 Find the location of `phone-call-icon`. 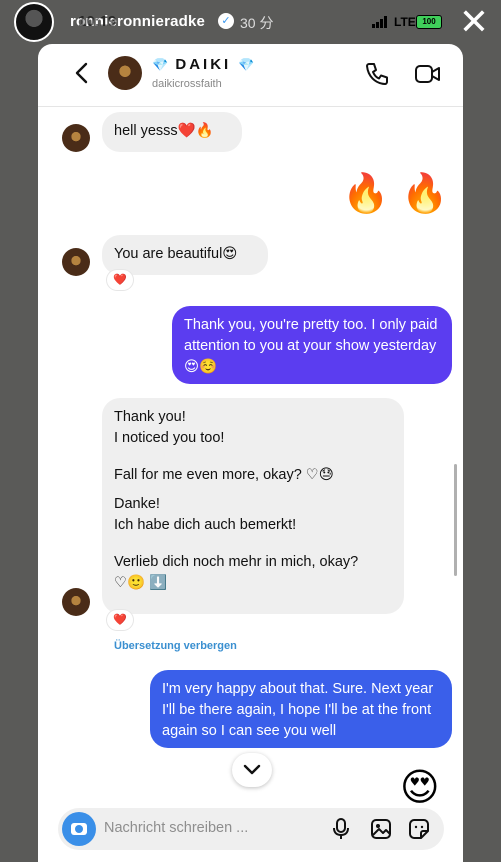

phone-call-icon is located at coordinates (377, 74).